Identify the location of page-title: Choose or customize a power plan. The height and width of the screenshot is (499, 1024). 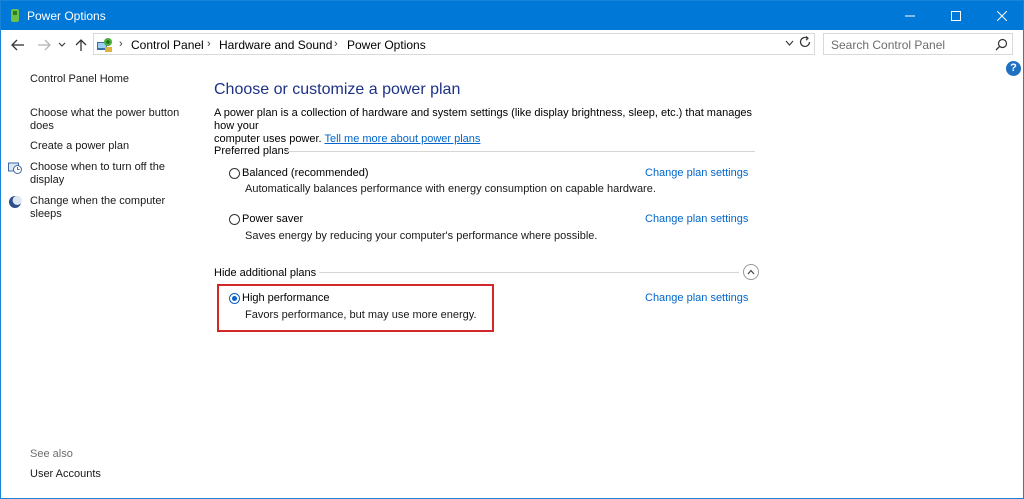
(337, 89).